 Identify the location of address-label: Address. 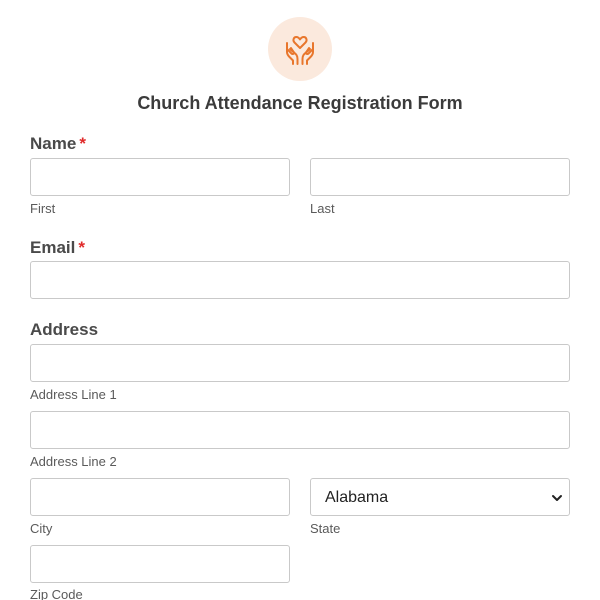
(64, 329).